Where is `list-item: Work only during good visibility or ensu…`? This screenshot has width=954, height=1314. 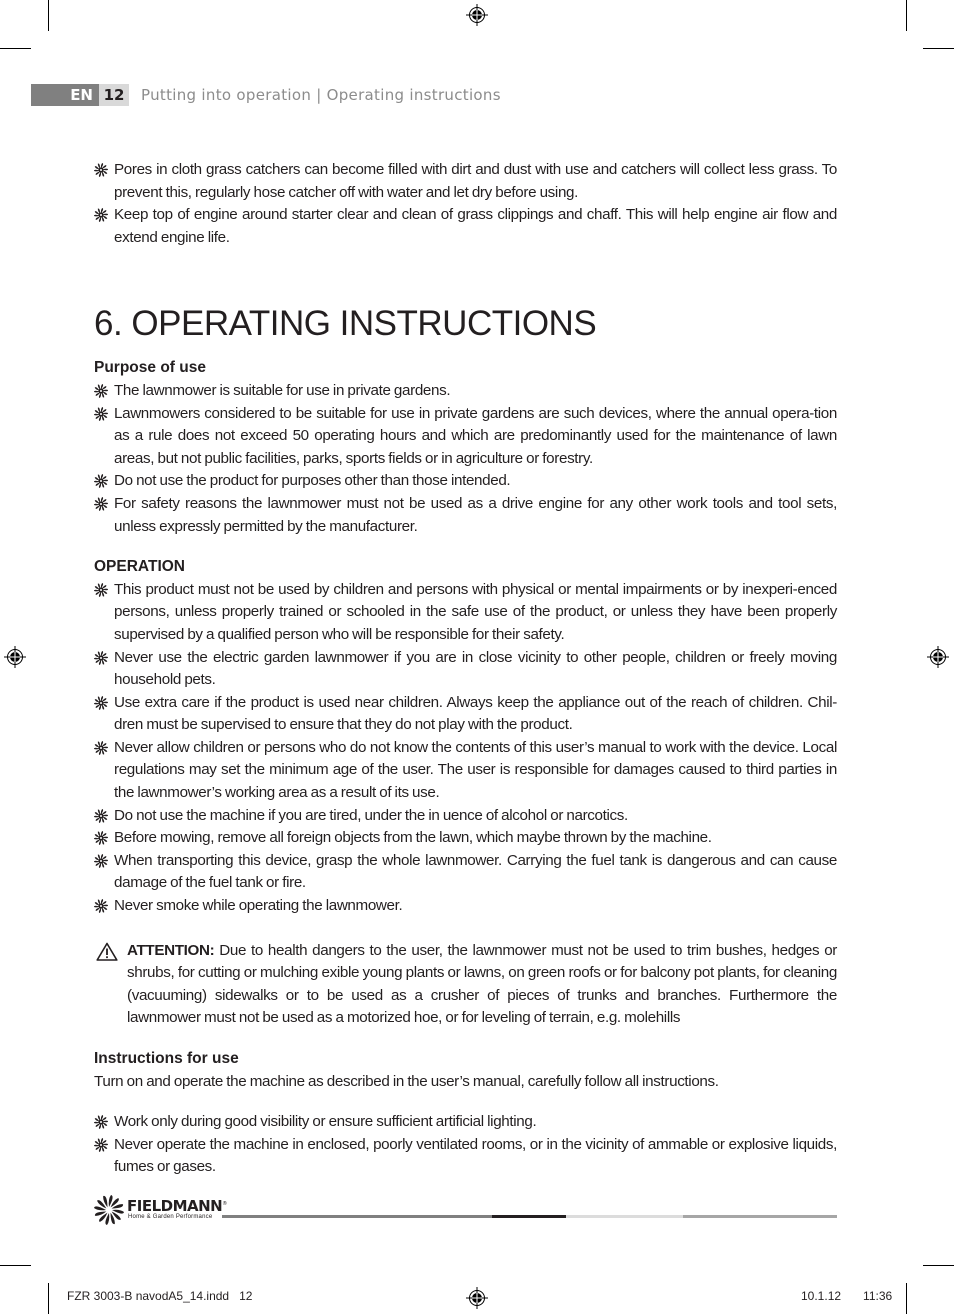 list-item: Work only during good visibility or ensu… is located at coordinates (465, 1122).